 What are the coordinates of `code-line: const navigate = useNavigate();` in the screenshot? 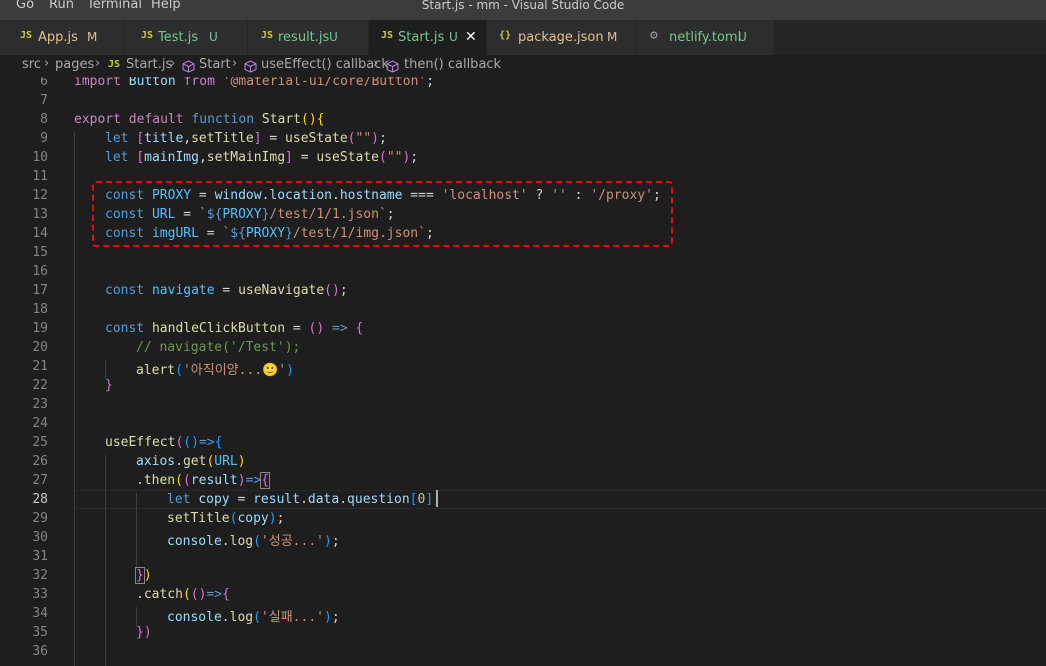 It's located at (226, 290).